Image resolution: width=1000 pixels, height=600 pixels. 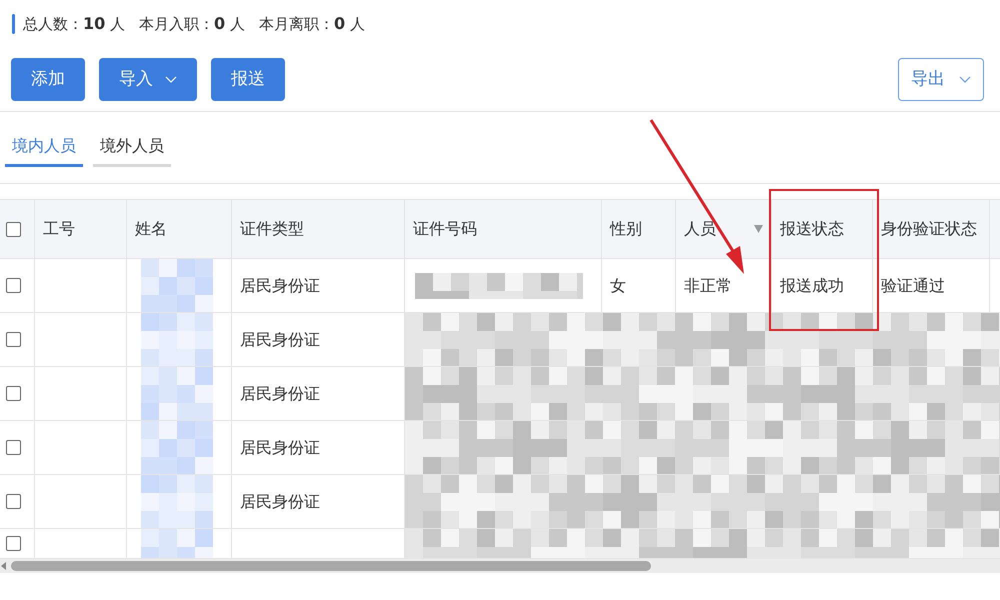 I want to click on summary-stat: 本月离职：0 人, so click(x=311, y=24).